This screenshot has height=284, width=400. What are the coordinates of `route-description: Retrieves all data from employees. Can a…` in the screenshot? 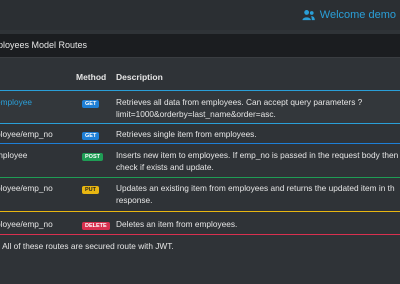 It's located at (239, 108).